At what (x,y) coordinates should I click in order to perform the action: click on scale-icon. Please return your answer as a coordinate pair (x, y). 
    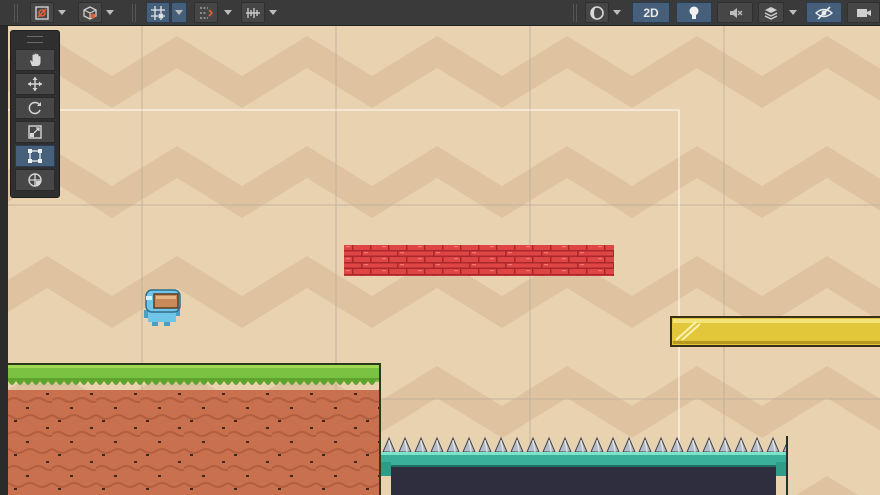
    Looking at the image, I should click on (35, 132).